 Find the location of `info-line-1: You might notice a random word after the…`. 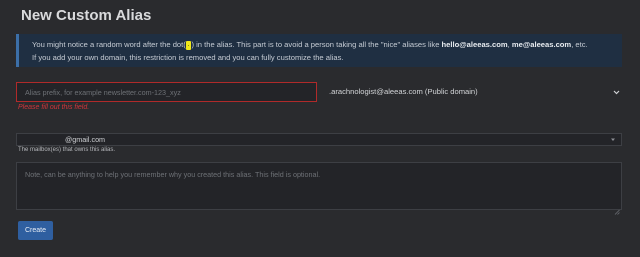

info-line-1: You might notice a random word after the… is located at coordinates (310, 45).